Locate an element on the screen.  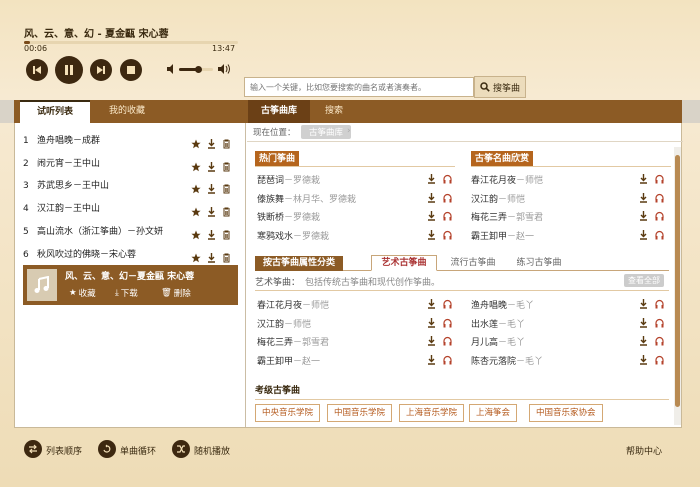
list-item: 5 高山流水（浙江筝曲）－孙文妍 is located at coordinates (130, 232).